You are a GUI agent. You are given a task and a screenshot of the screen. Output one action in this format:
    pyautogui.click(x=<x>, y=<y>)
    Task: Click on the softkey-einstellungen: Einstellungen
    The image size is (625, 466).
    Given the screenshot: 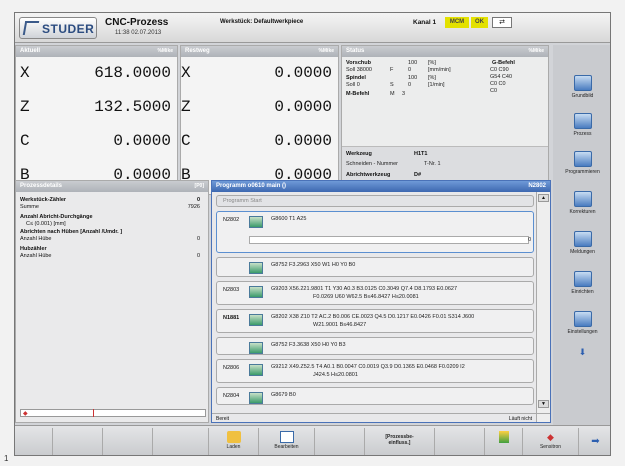 What is the action you would take?
    pyautogui.click(x=582, y=326)
    